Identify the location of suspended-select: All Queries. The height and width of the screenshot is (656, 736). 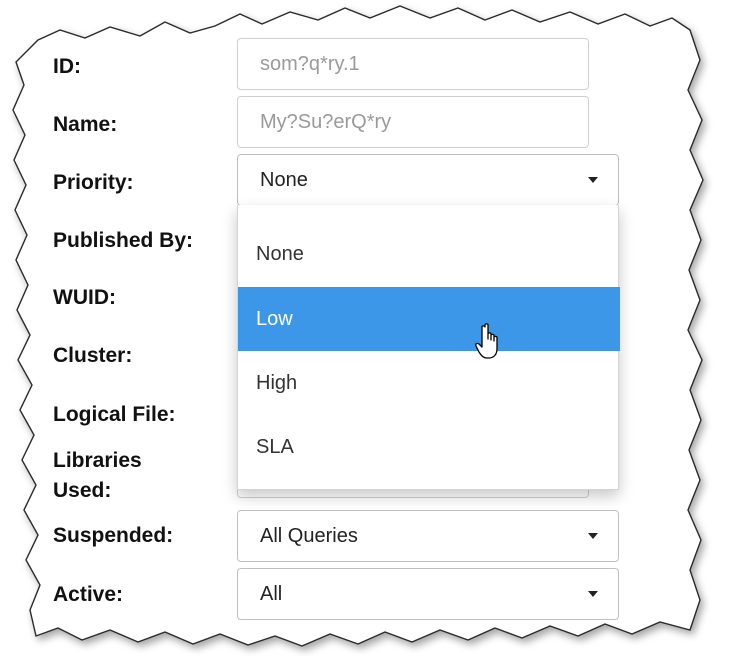
(428, 536).